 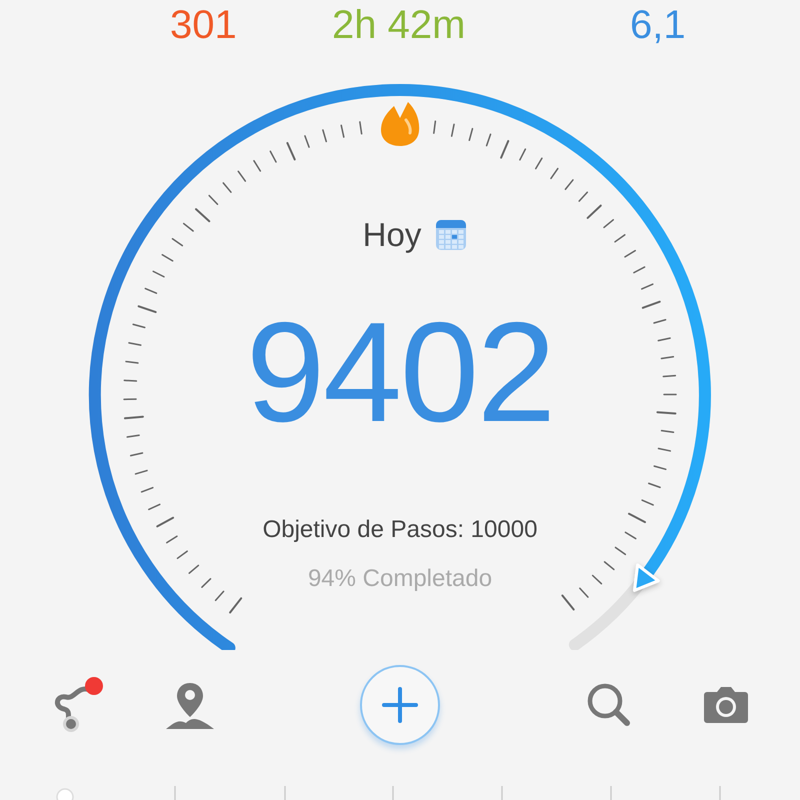 I want to click on calendar-icon, so click(x=451, y=235).